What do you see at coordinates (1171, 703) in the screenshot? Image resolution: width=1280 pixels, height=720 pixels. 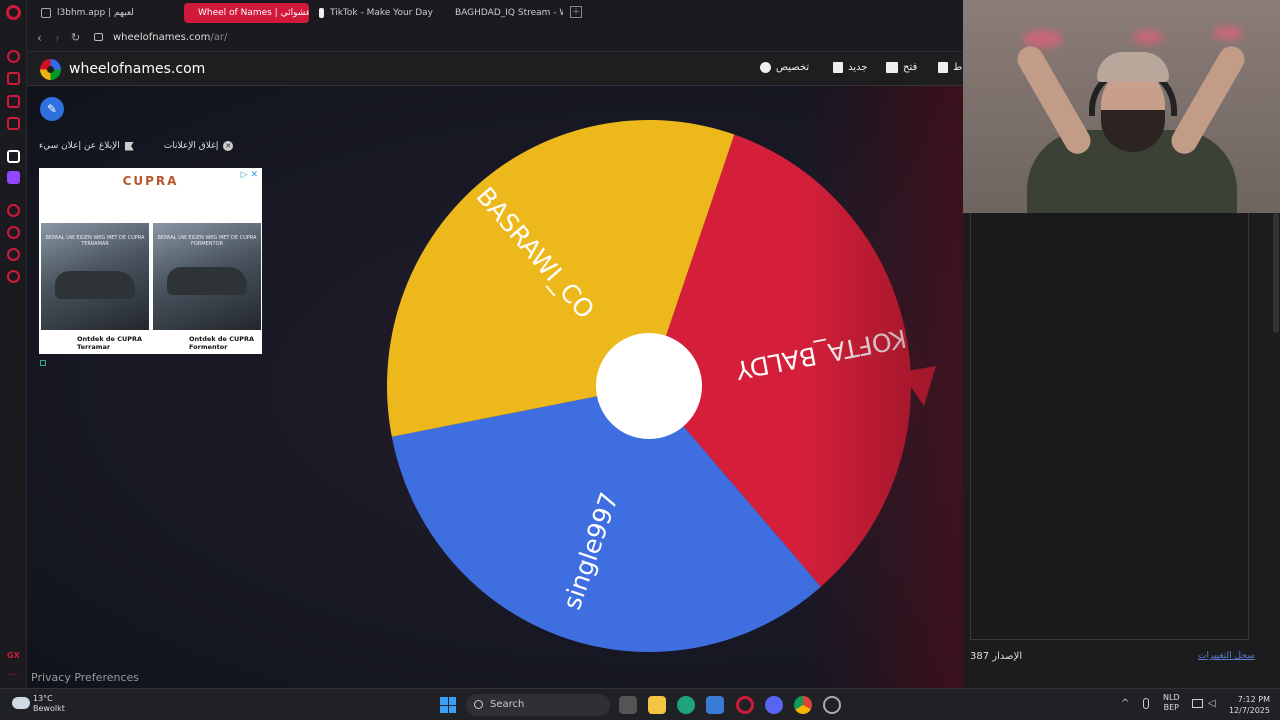 I see `language-indicator: NLD BEP` at bounding box center [1171, 703].